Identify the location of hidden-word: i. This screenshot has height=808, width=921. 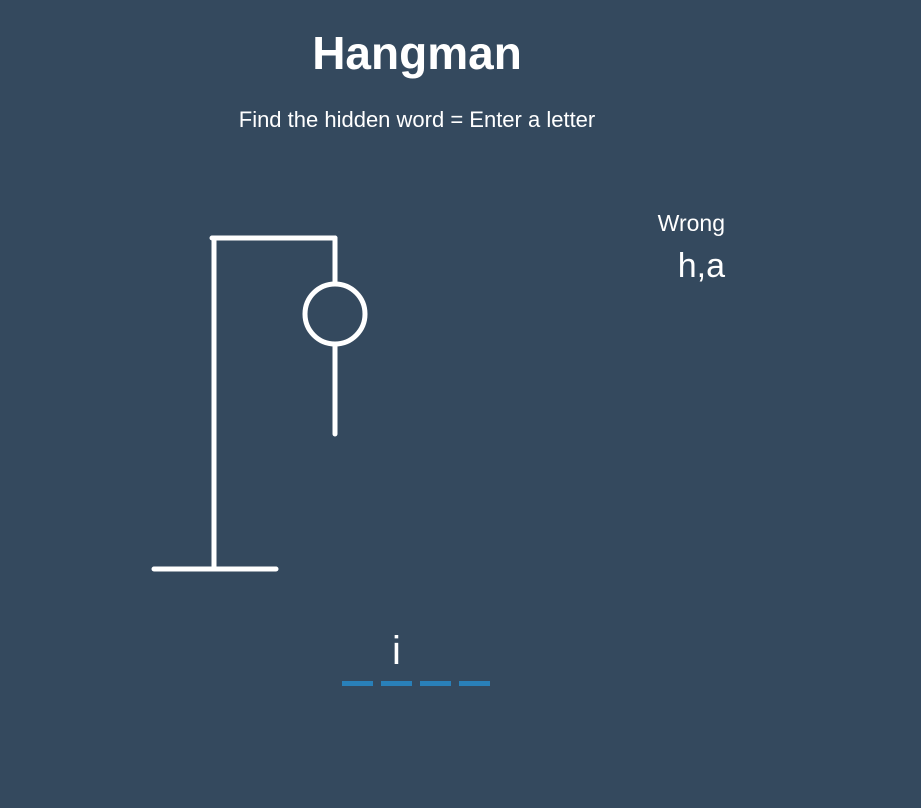
(416, 657).